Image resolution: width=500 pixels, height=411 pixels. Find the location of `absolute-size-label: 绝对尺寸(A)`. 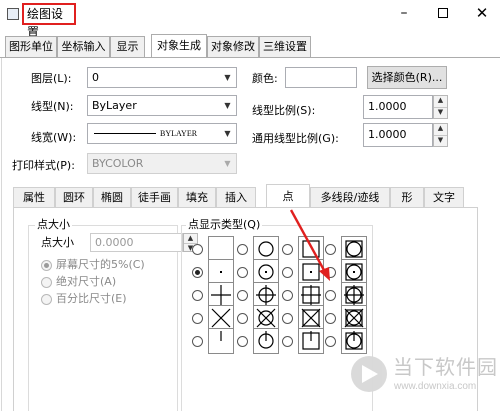

absolute-size-label: 绝对尺寸(A) is located at coordinates (86, 281).